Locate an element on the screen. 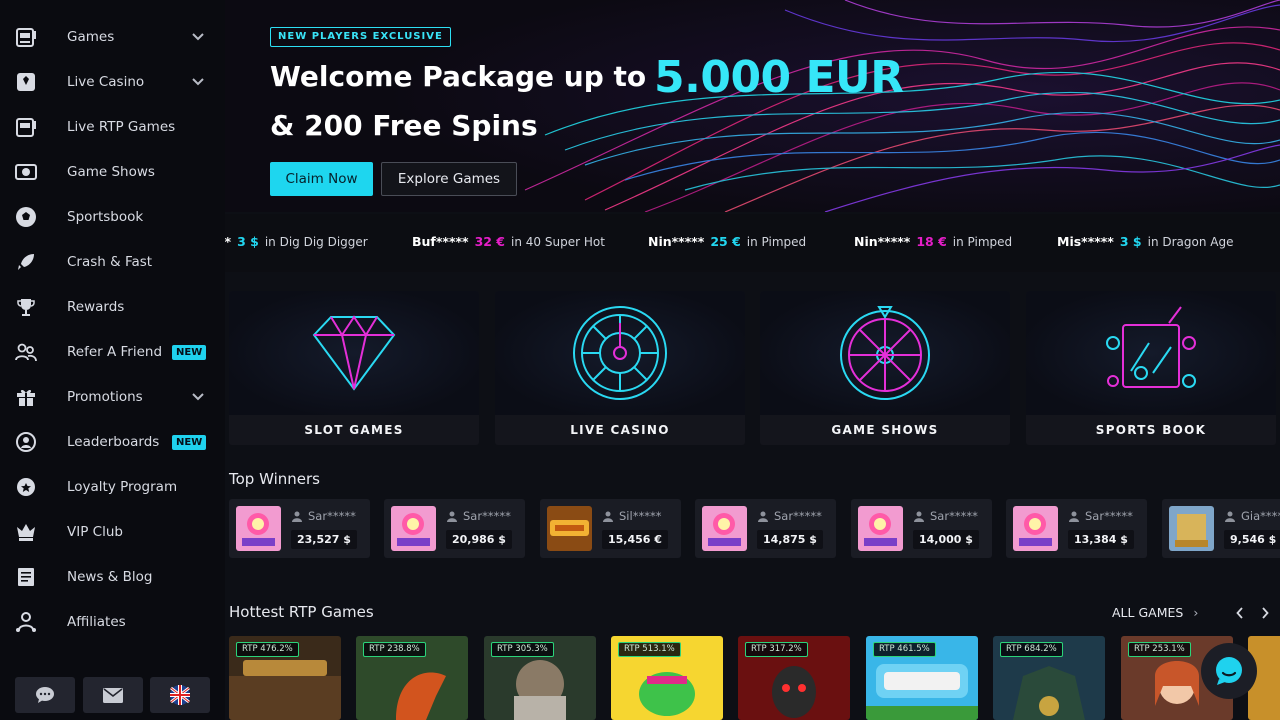  category-live-casino: LIVE CASINO is located at coordinates (620, 368).